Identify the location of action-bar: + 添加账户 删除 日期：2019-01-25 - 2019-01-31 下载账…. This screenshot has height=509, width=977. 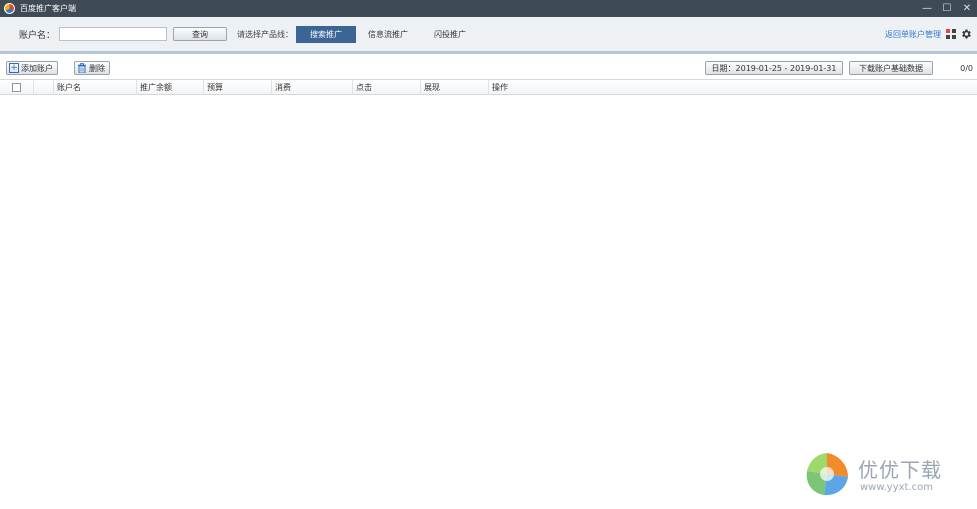
(488, 68).